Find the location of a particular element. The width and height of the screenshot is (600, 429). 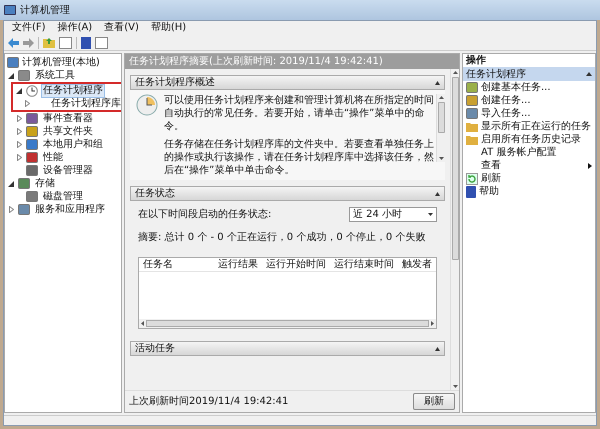

column-header: 运行开始时间 is located at coordinates (296, 264).